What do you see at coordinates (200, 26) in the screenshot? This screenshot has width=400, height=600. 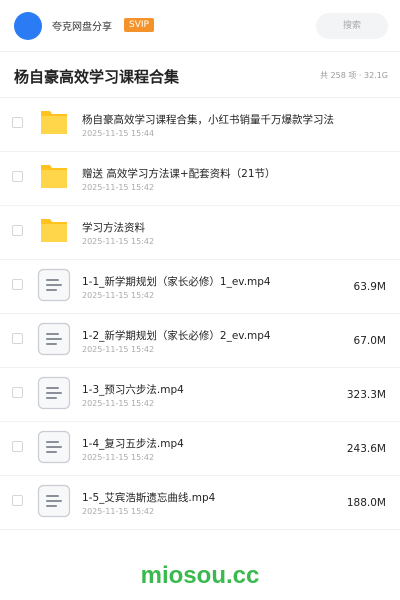 I see `top-bar: 夸克网盘分享 SVIP` at bounding box center [200, 26].